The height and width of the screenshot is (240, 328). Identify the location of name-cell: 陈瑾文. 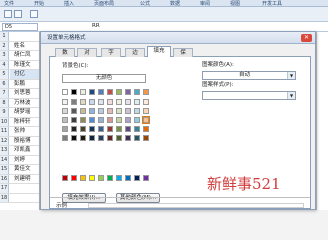
(24, 65).